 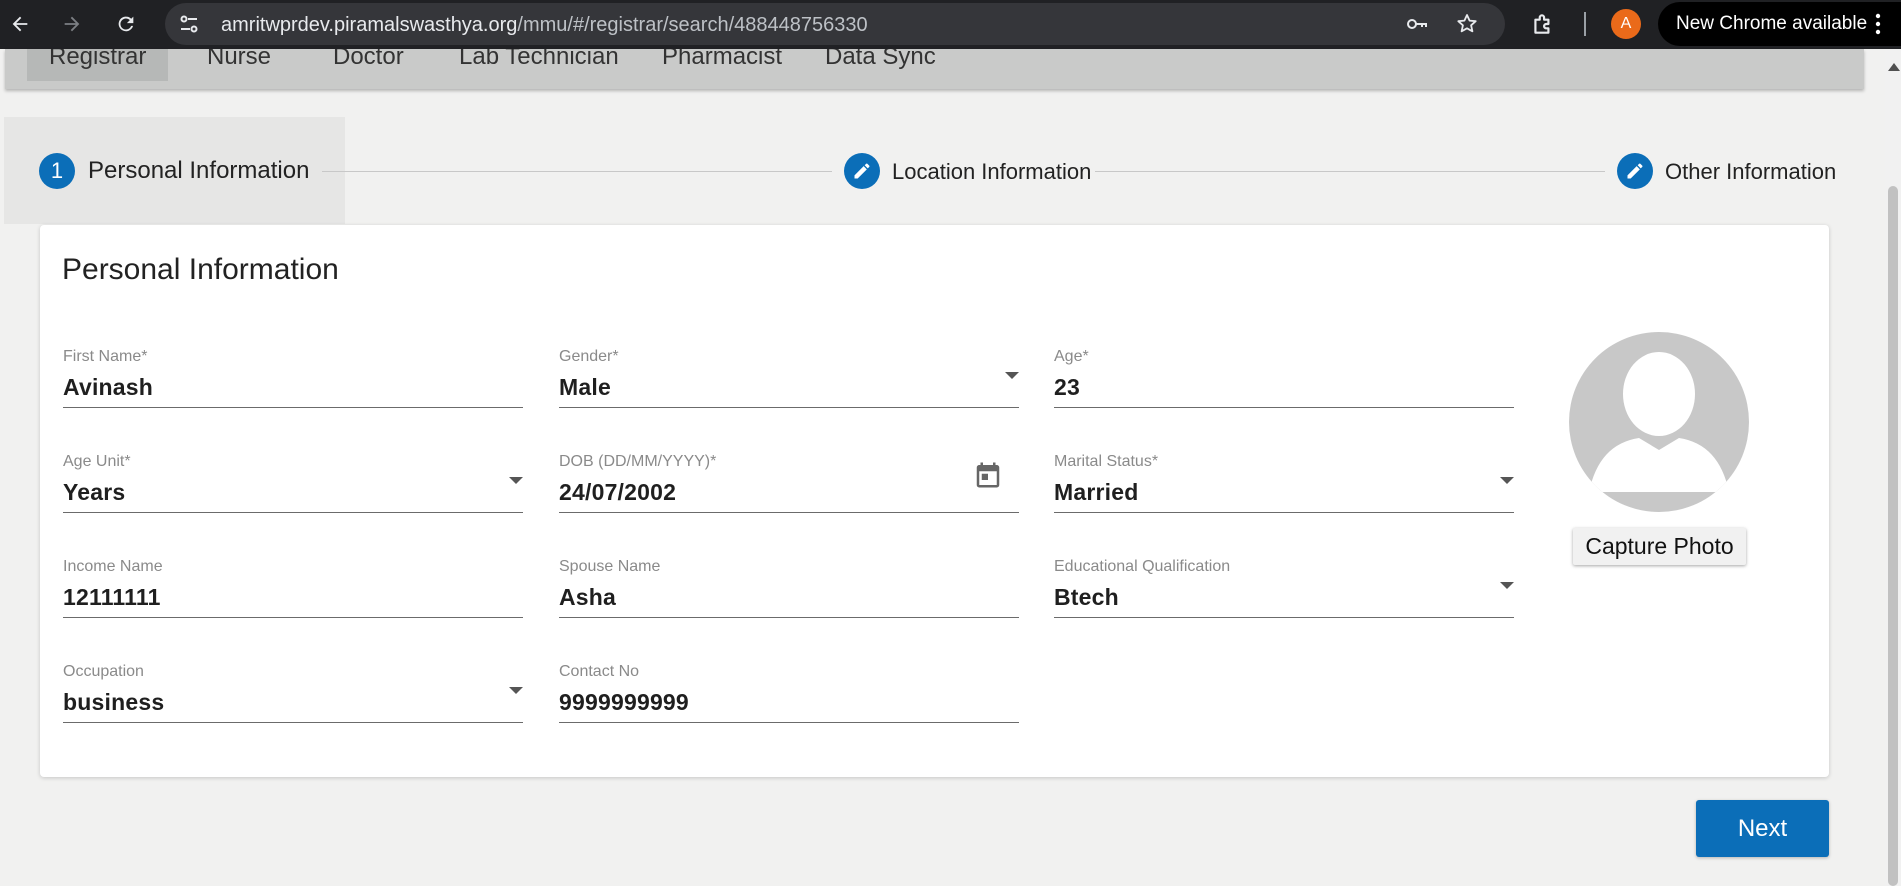 What do you see at coordinates (293, 588) in the screenshot?
I see `income-name-field: Income Name 12111111` at bounding box center [293, 588].